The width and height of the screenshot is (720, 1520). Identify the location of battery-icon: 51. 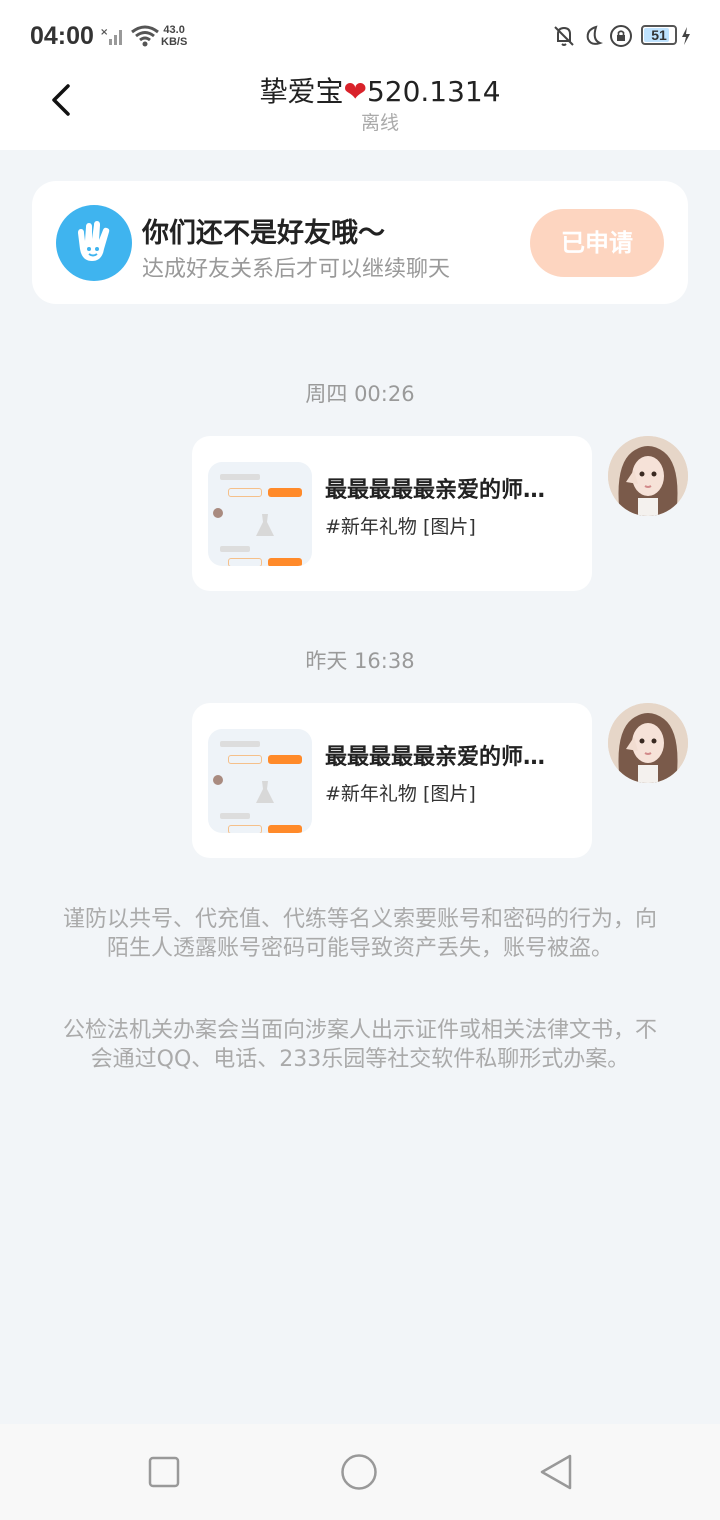
(659, 35).